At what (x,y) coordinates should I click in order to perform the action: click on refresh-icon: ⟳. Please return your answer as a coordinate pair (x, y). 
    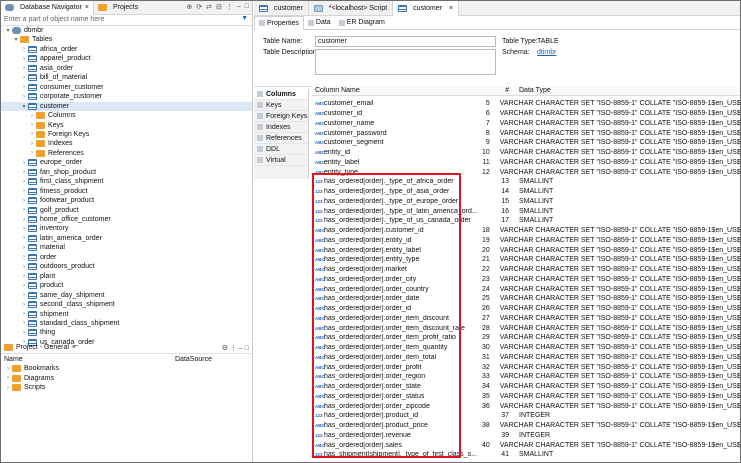
    Looking at the image, I should click on (199, 7).